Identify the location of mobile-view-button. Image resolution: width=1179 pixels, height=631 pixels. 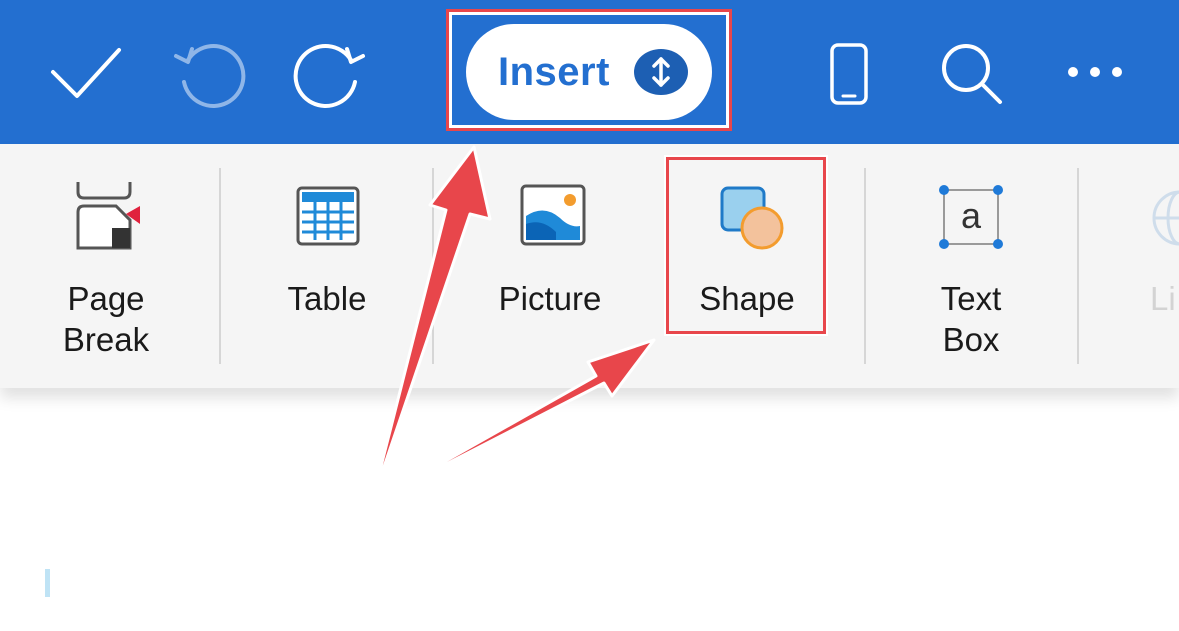
(849, 74).